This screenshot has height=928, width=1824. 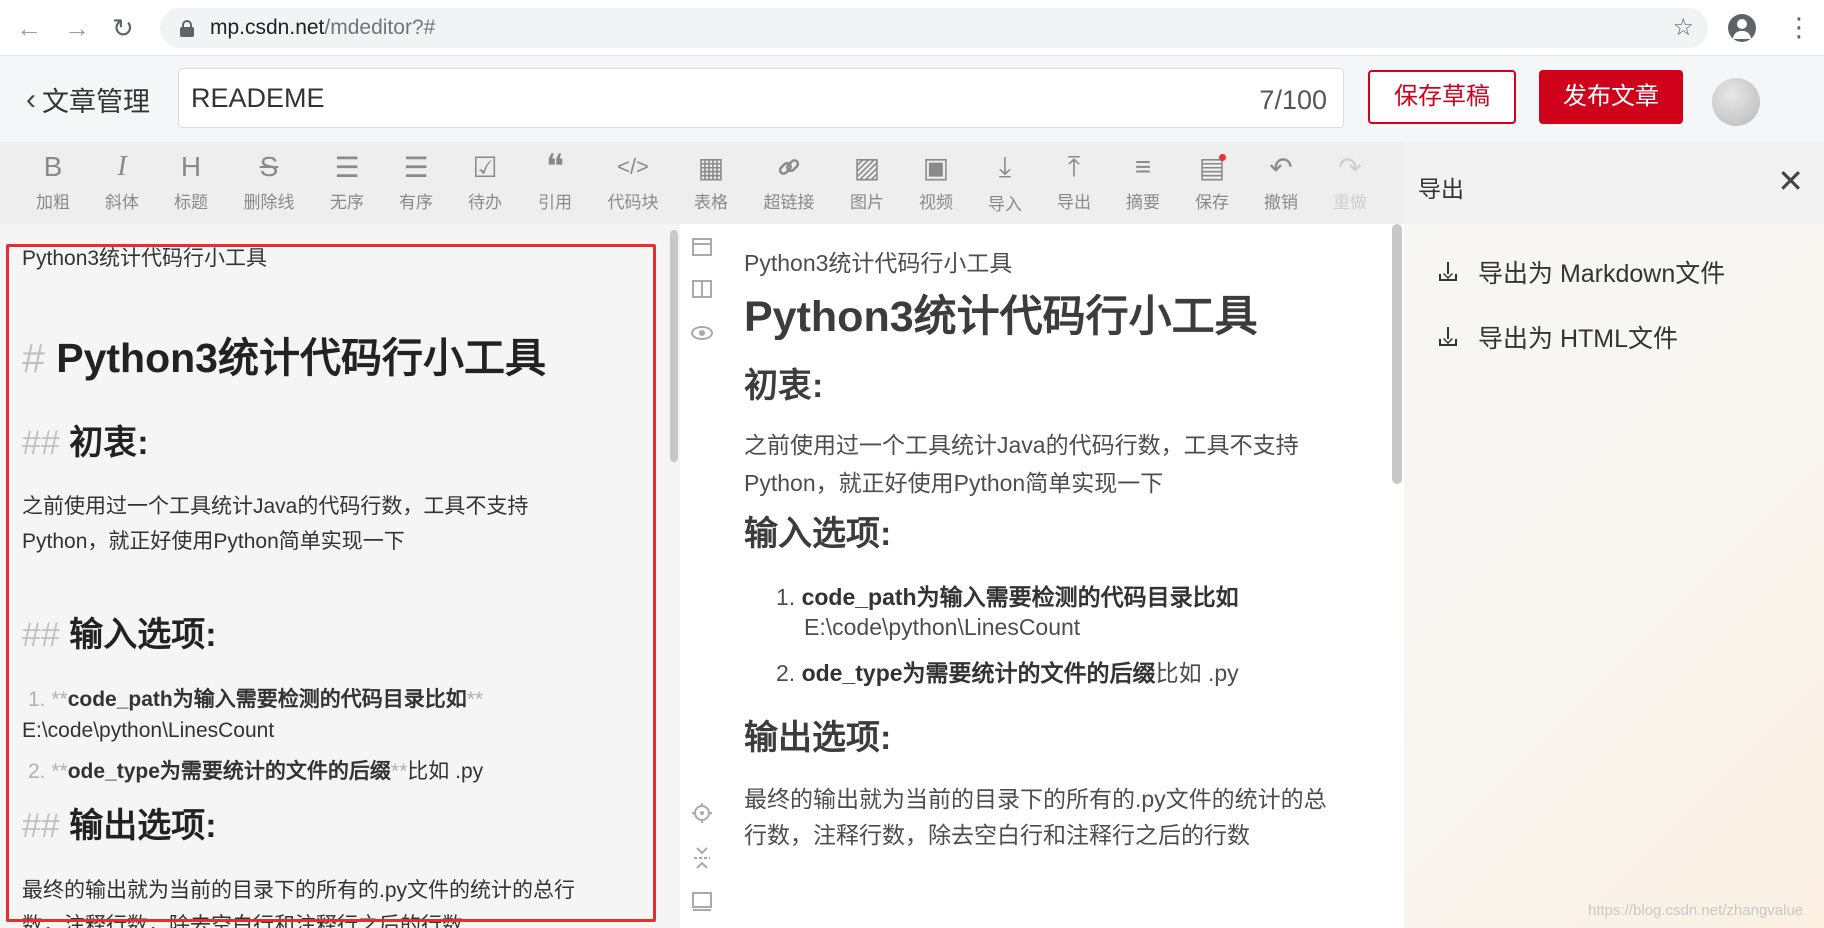 I want to click on strikethrough-button: S 删除线, so click(x=269, y=180).